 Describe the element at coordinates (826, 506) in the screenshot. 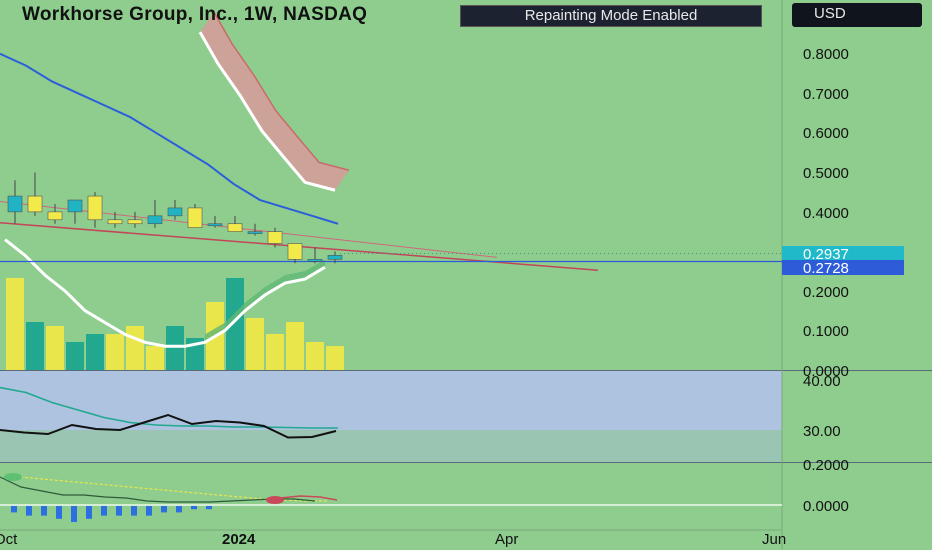

I see `macd-tick-label: 0.0000` at that location.